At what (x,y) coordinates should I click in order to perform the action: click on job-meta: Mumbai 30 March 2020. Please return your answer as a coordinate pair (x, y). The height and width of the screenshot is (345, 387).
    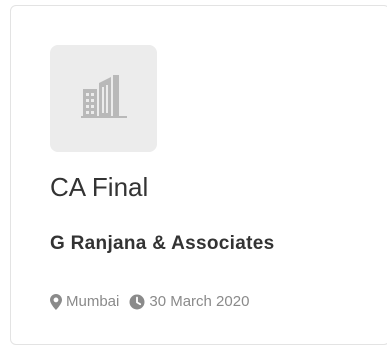
    Looking at the image, I should click on (149, 302).